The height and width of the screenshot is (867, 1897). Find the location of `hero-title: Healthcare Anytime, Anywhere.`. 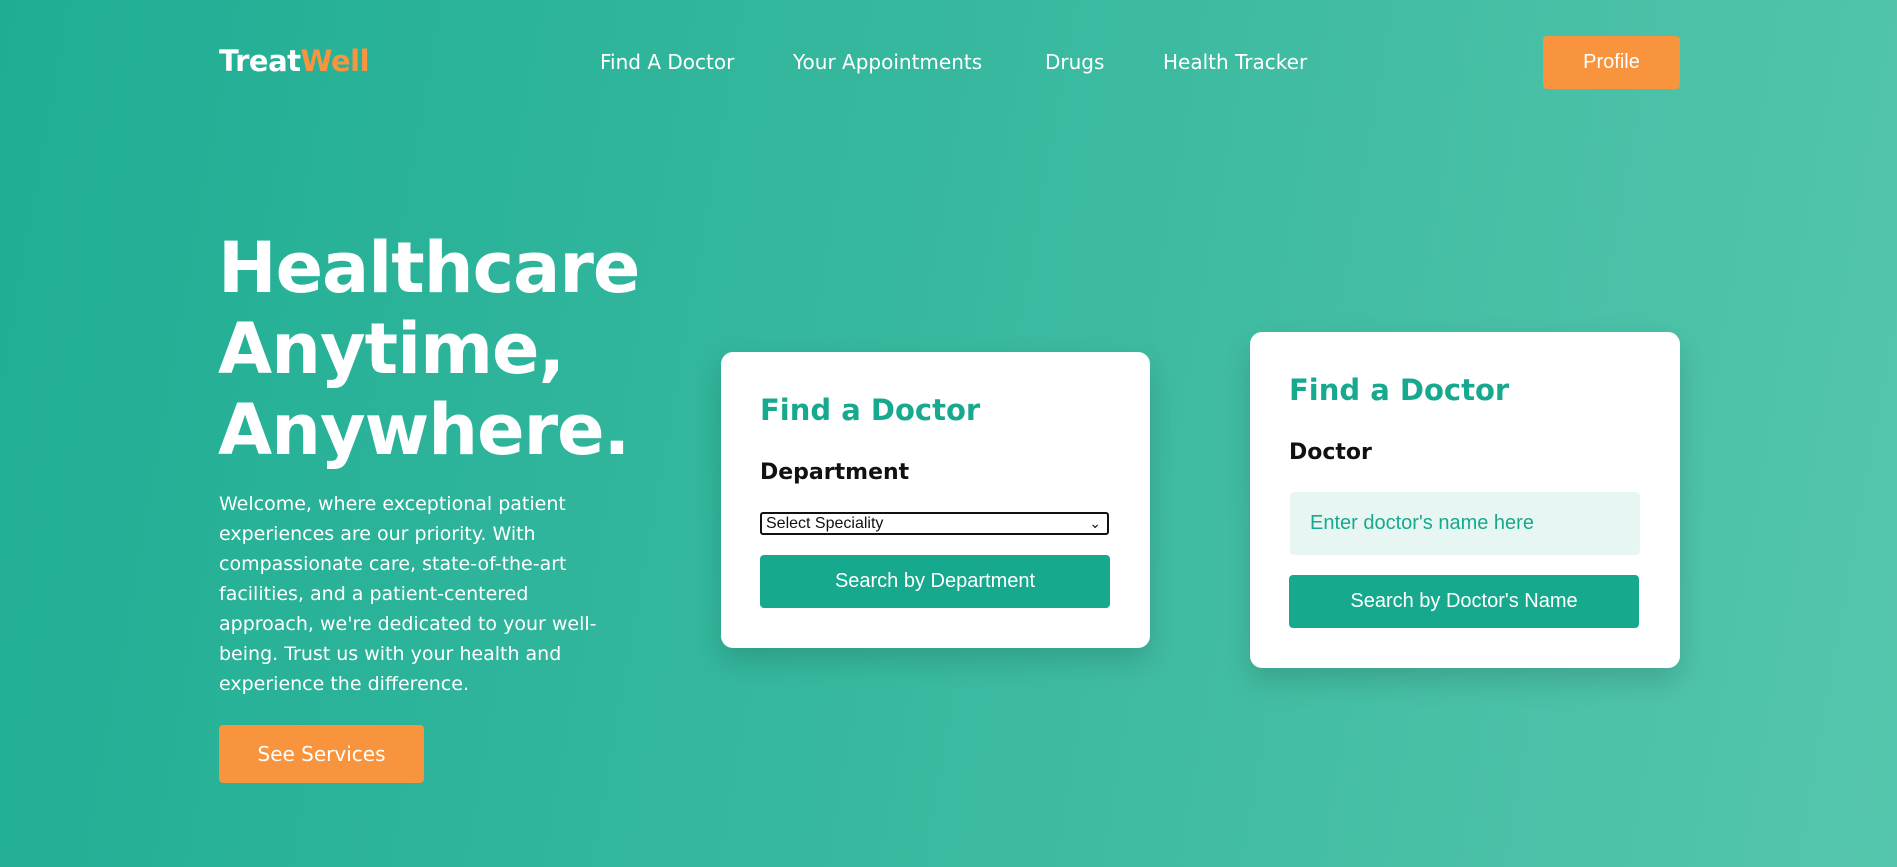

hero-title: Healthcare Anytime, Anywhere. is located at coordinates (429, 349).